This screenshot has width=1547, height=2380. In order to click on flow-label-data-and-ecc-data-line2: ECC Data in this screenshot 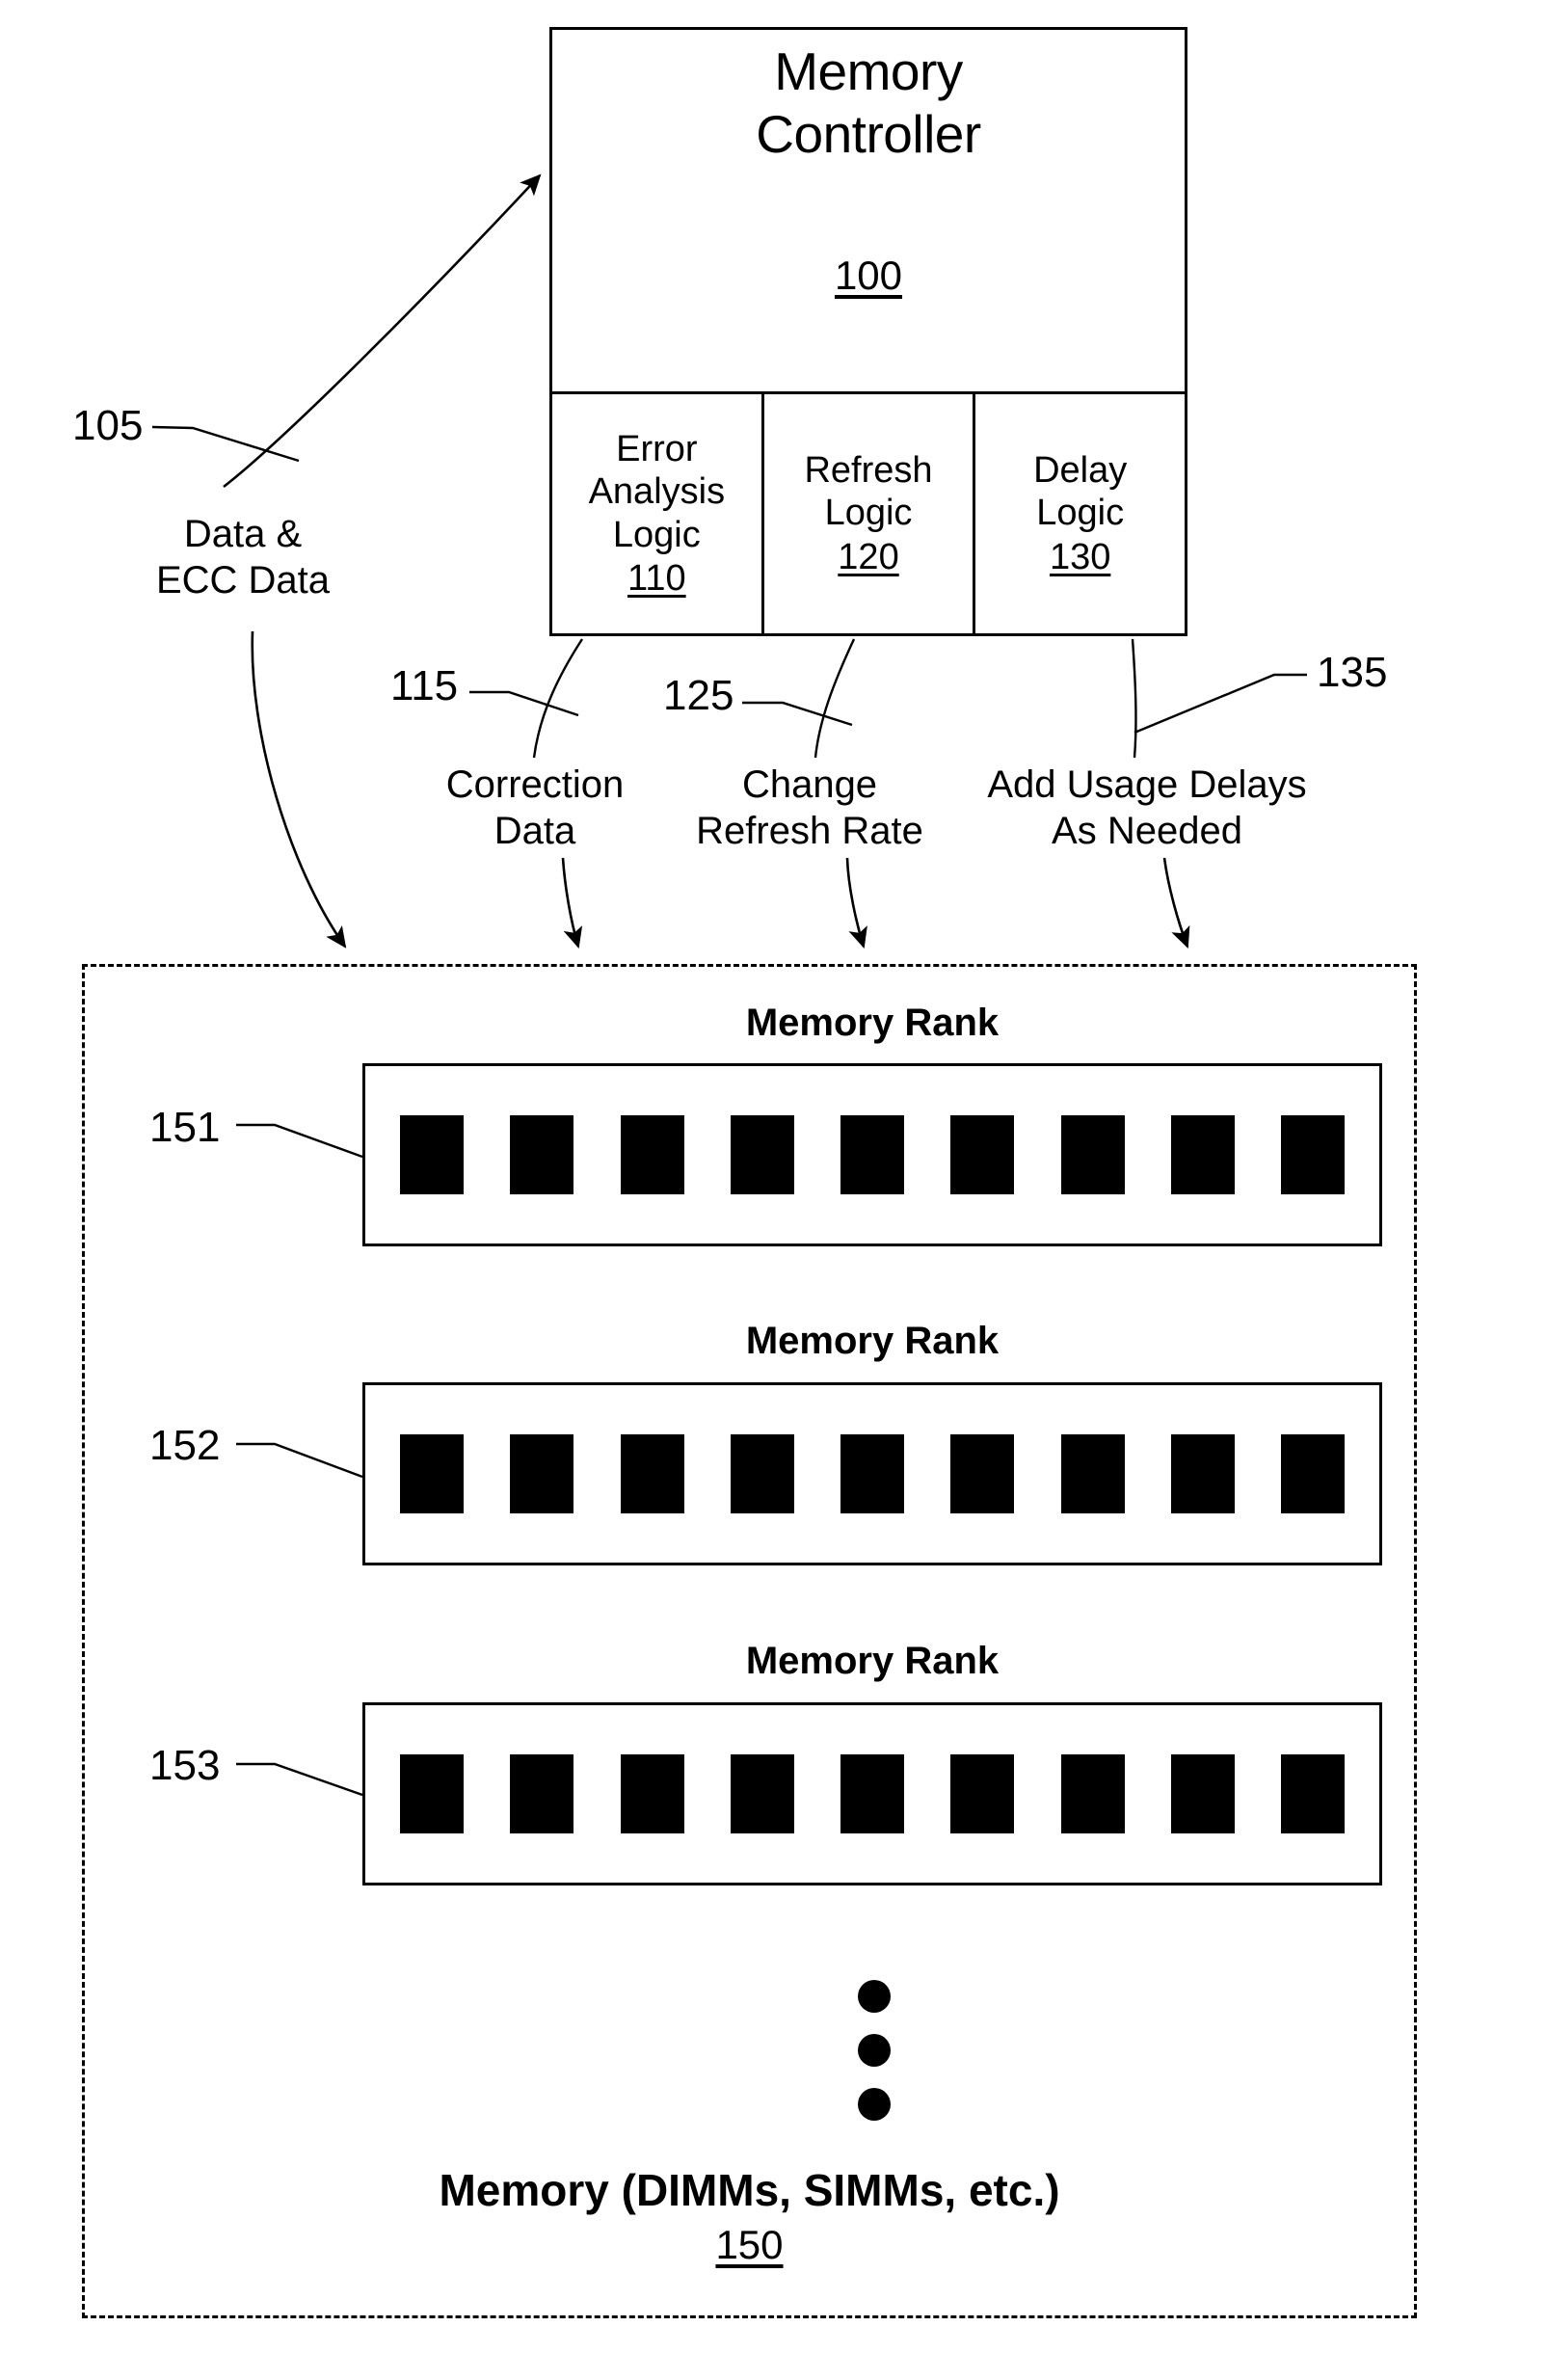, I will do `click(243, 580)`.